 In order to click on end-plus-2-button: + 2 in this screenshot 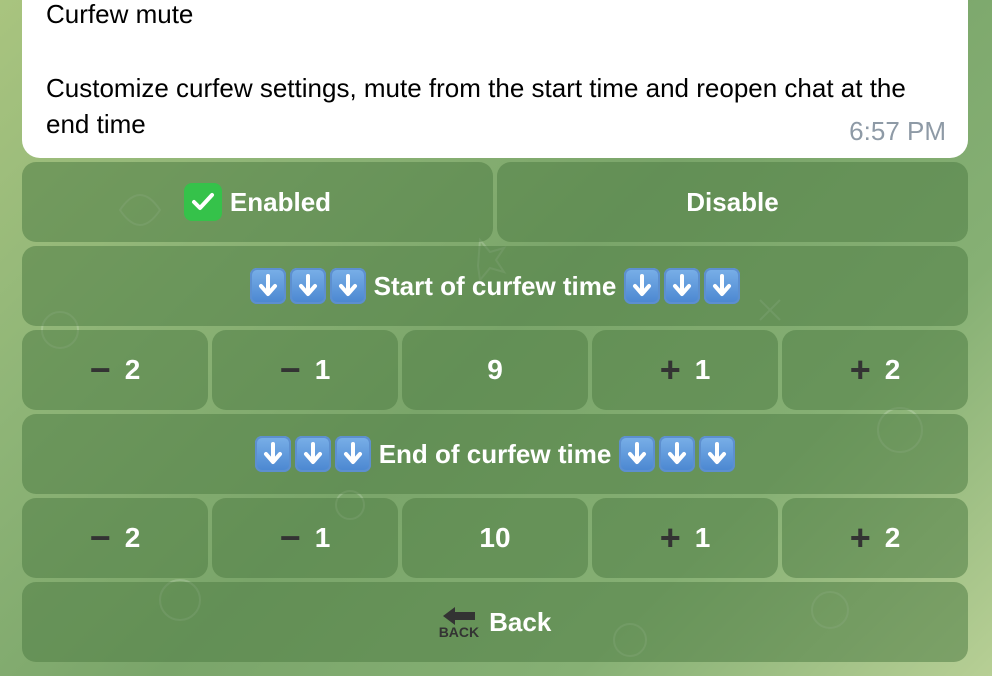, I will do `click(875, 538)`.